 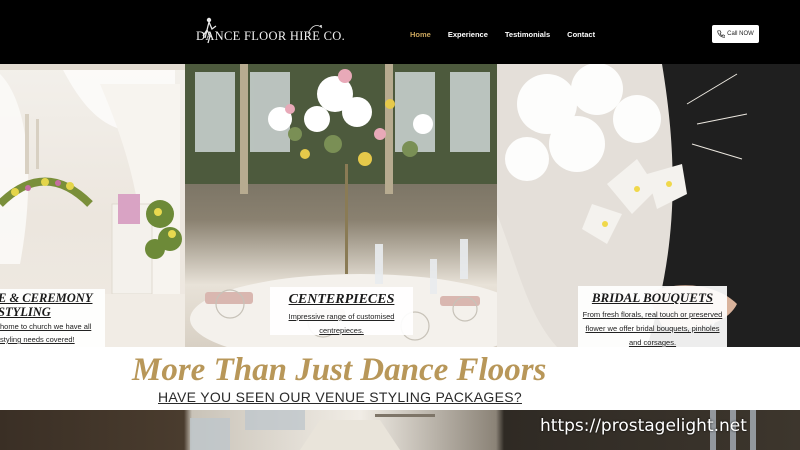 I want to click on call-now-label: Call NOW, so click(x=740, y=34).